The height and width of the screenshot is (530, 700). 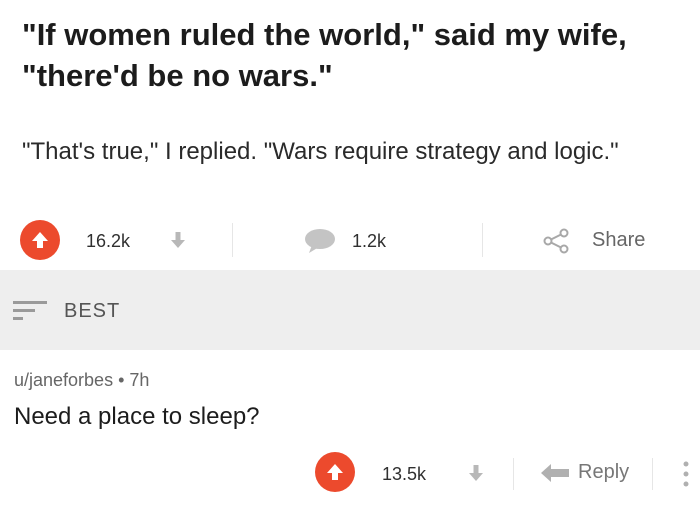 I want to click on comment-text: Need a place to sleep?, so click(x=137, y=416).